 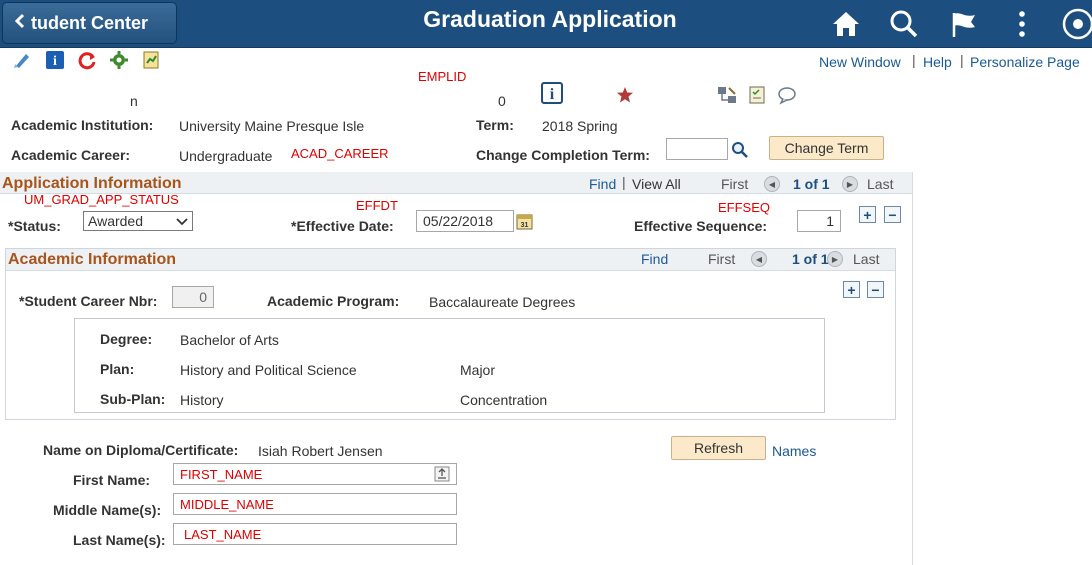 What do you see at coordinates (315, 474) in the screenshot?
I see `first-name-input: FIRST_NAME` at bounding box center [315, 474].